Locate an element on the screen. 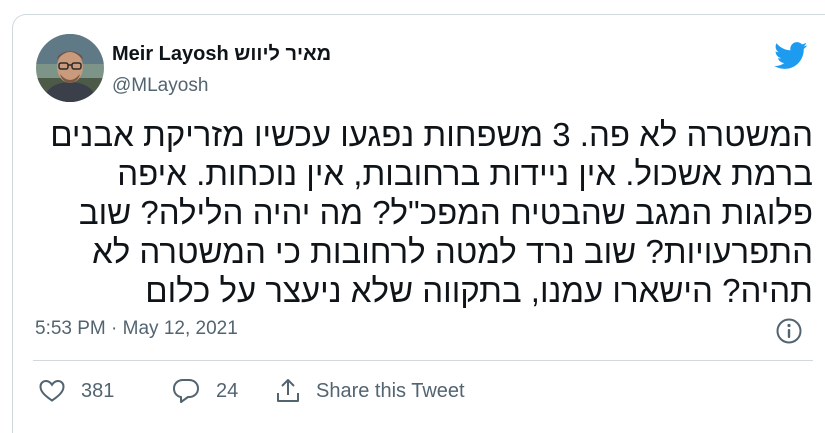 The width and height of the screenshot is (825, 433). divider is located at coordinates (423, 360).